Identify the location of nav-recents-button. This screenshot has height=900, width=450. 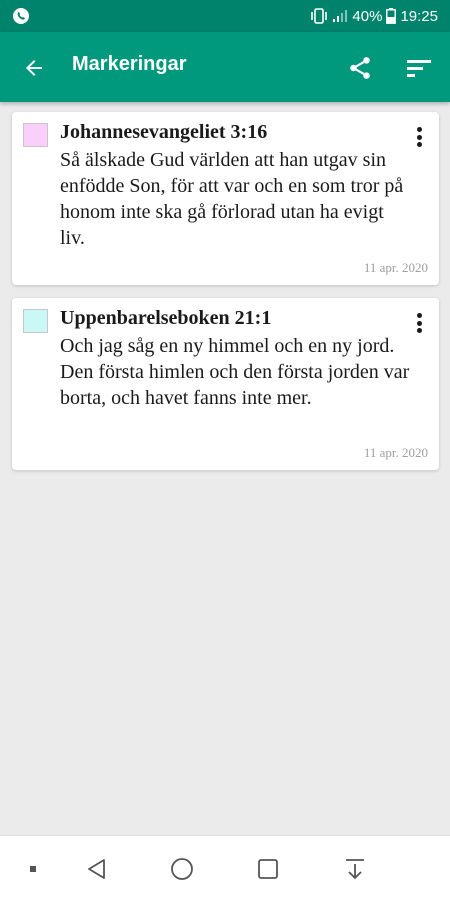
(268, 869).